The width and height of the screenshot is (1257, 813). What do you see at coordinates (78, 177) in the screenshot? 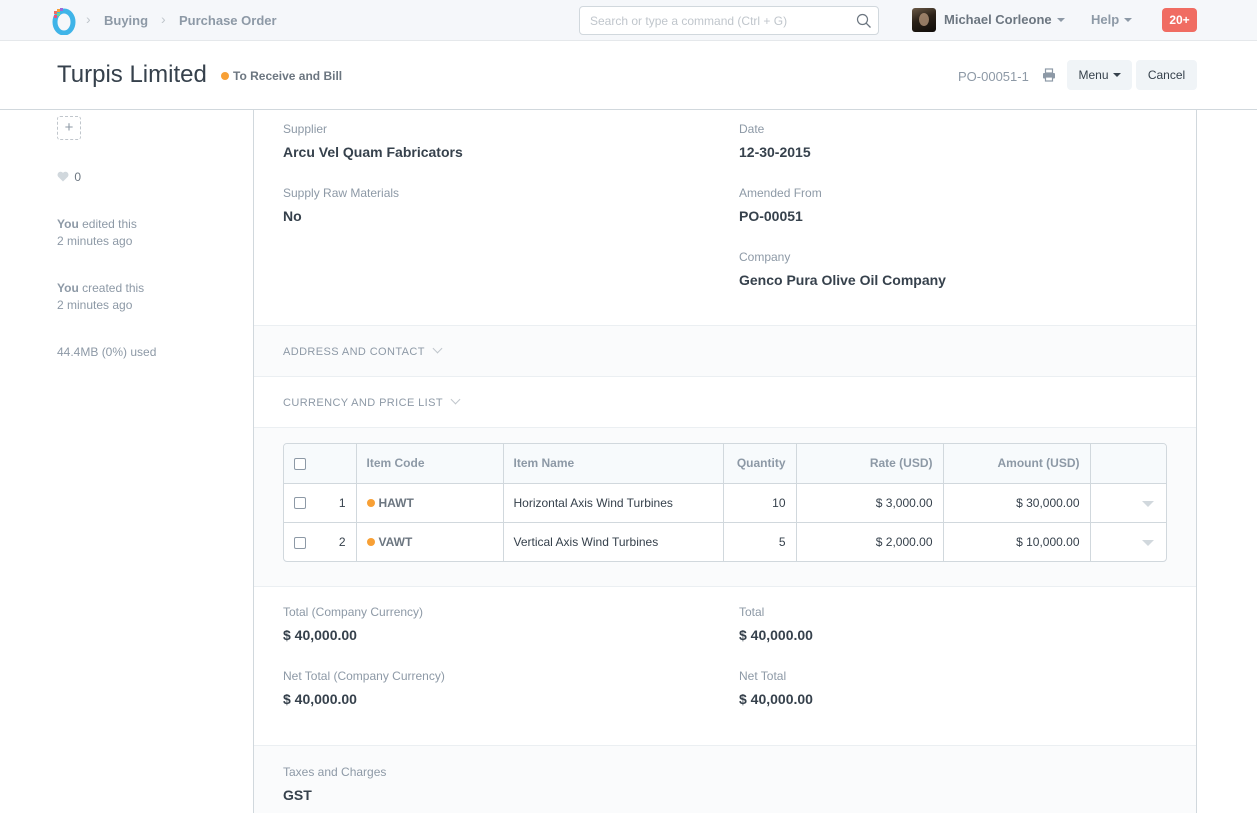
I see `likes-count: 0` at bounding box center [78, 177].